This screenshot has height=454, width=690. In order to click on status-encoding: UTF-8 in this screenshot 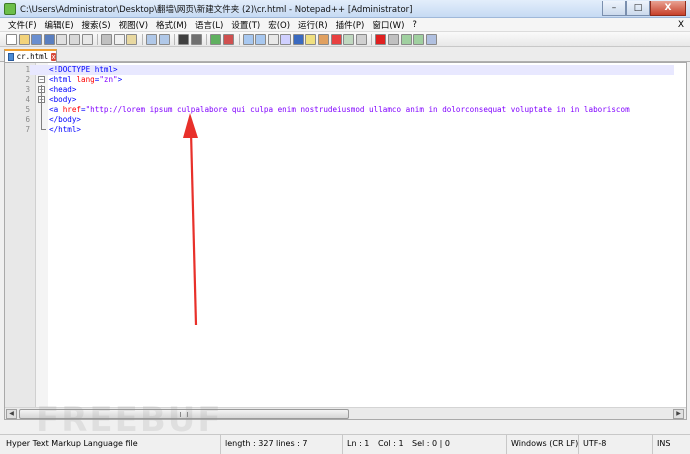, I will do `click(615, 444)`.